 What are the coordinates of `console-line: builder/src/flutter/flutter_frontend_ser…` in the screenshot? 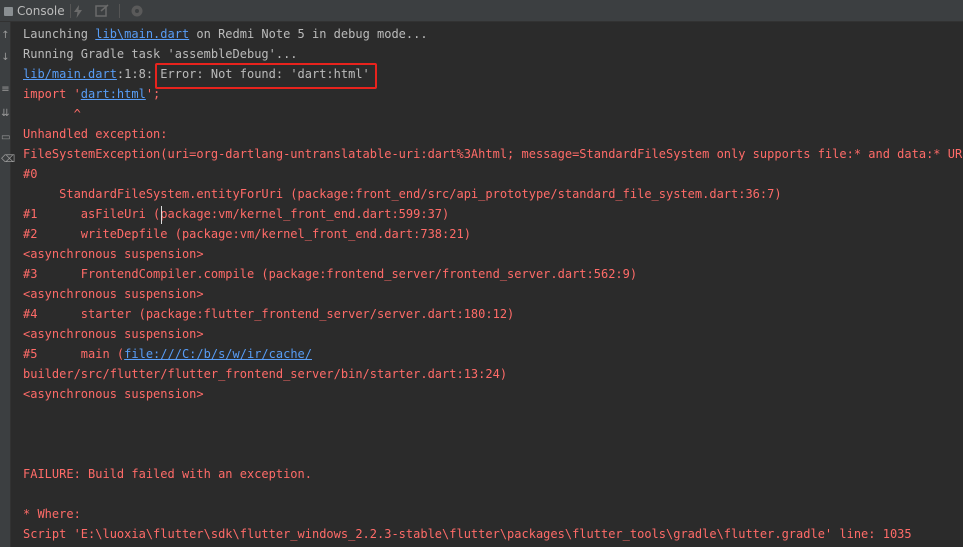 It's located at (265, 374).